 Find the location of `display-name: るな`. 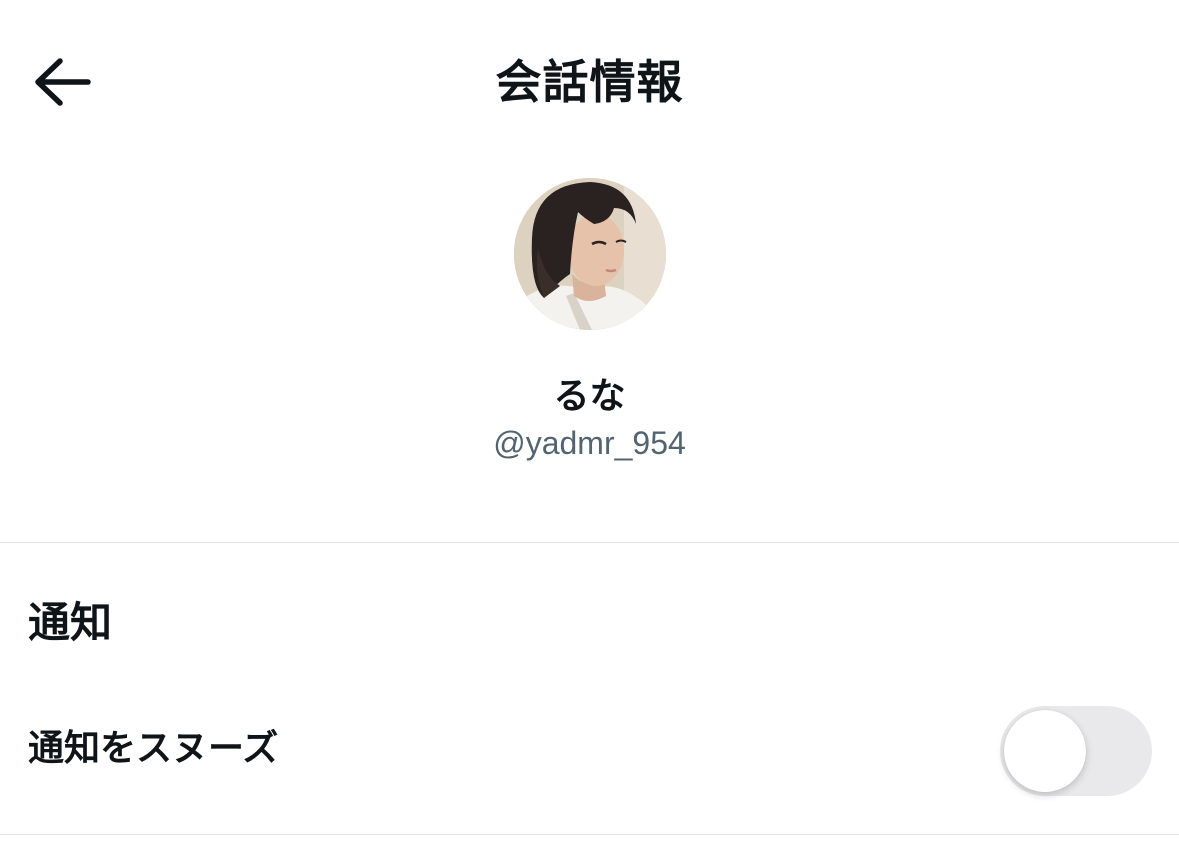

display-name: るな is located at coordinates (589, 396).